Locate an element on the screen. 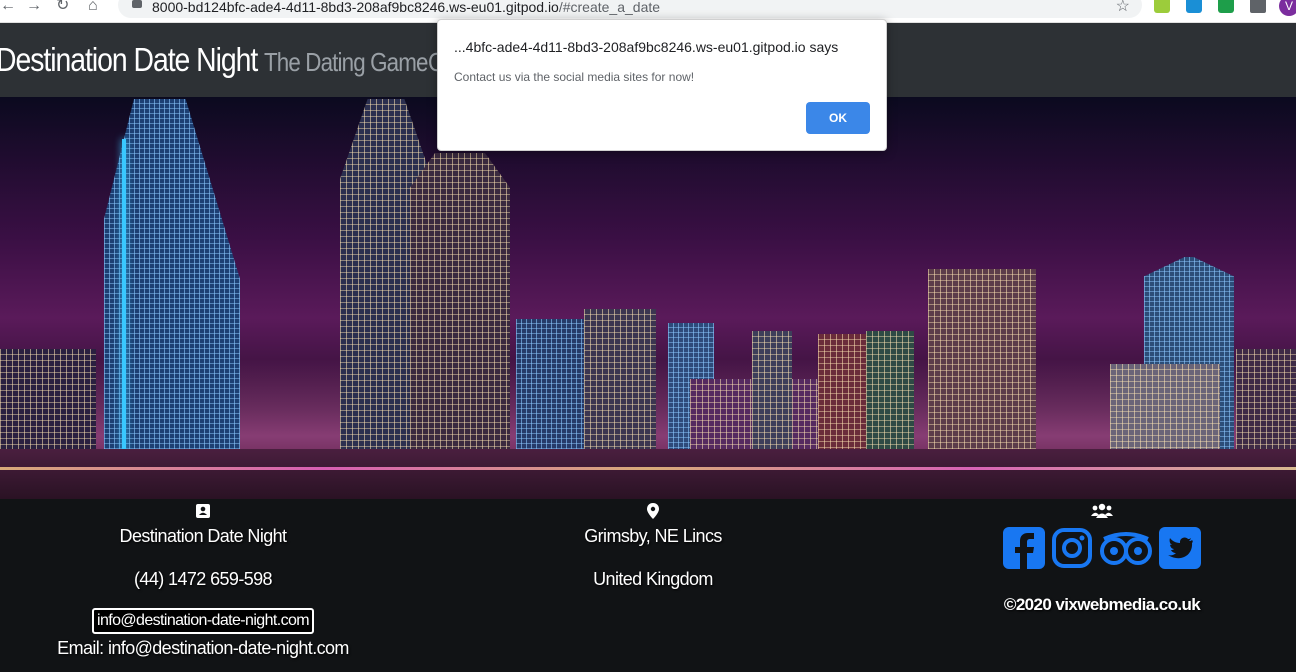  home-icon: ⌂ is located at coordinates (93, 7).